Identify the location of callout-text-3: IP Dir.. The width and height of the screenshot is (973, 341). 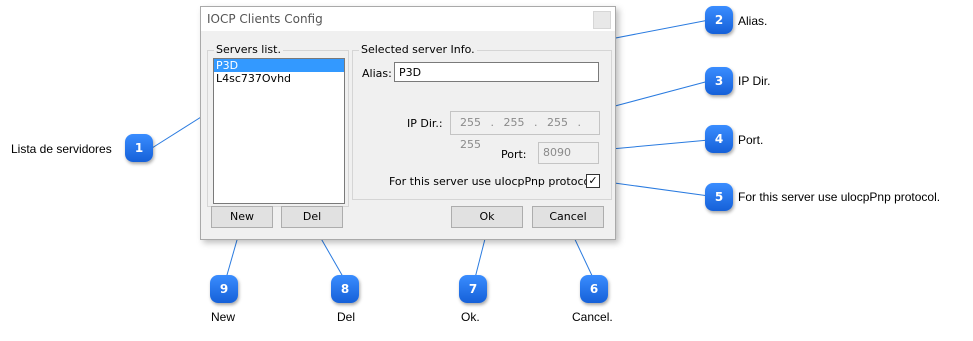
(754, 81).